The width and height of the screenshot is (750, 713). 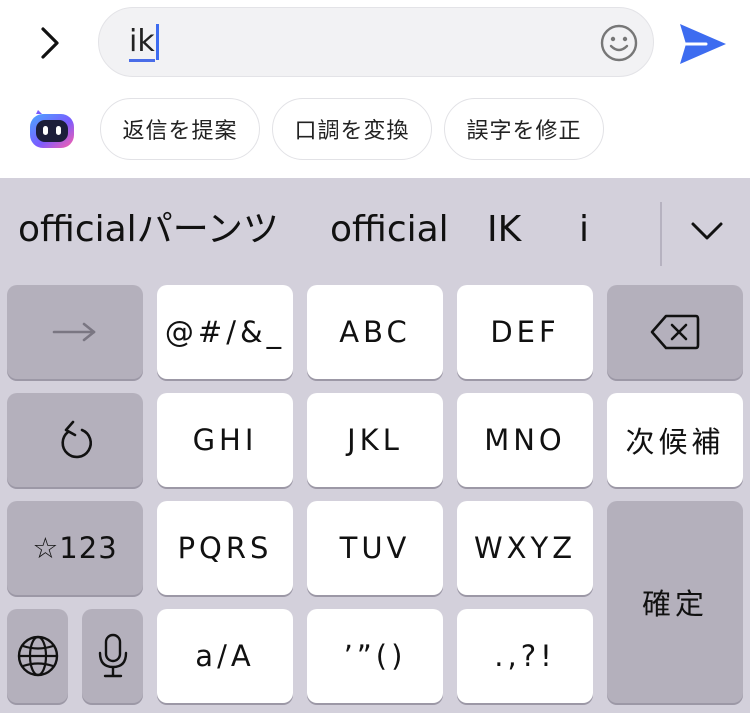 I want to click on key-tuv: TUV, so click(x=375, y=548).